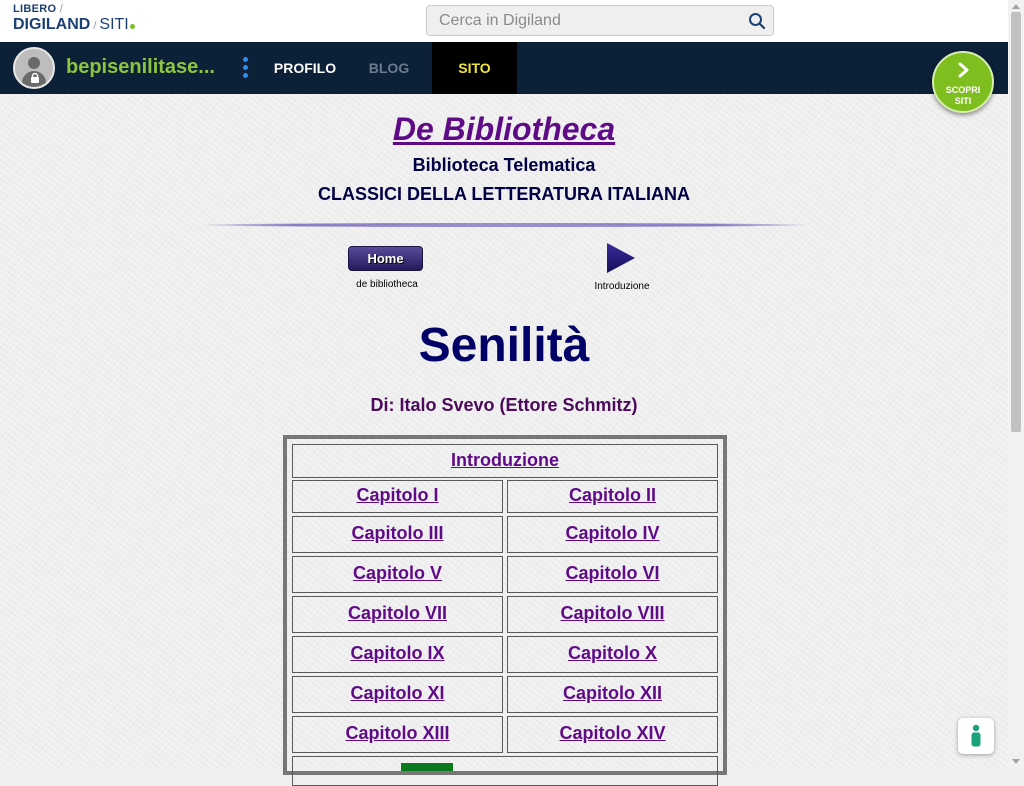 Image resolution: width=1024 pixels, height=786 pixels. Describe the element at coordinates (35, 9) in the screenshot. I see `logo-libero-text: LIBERO` at that location.